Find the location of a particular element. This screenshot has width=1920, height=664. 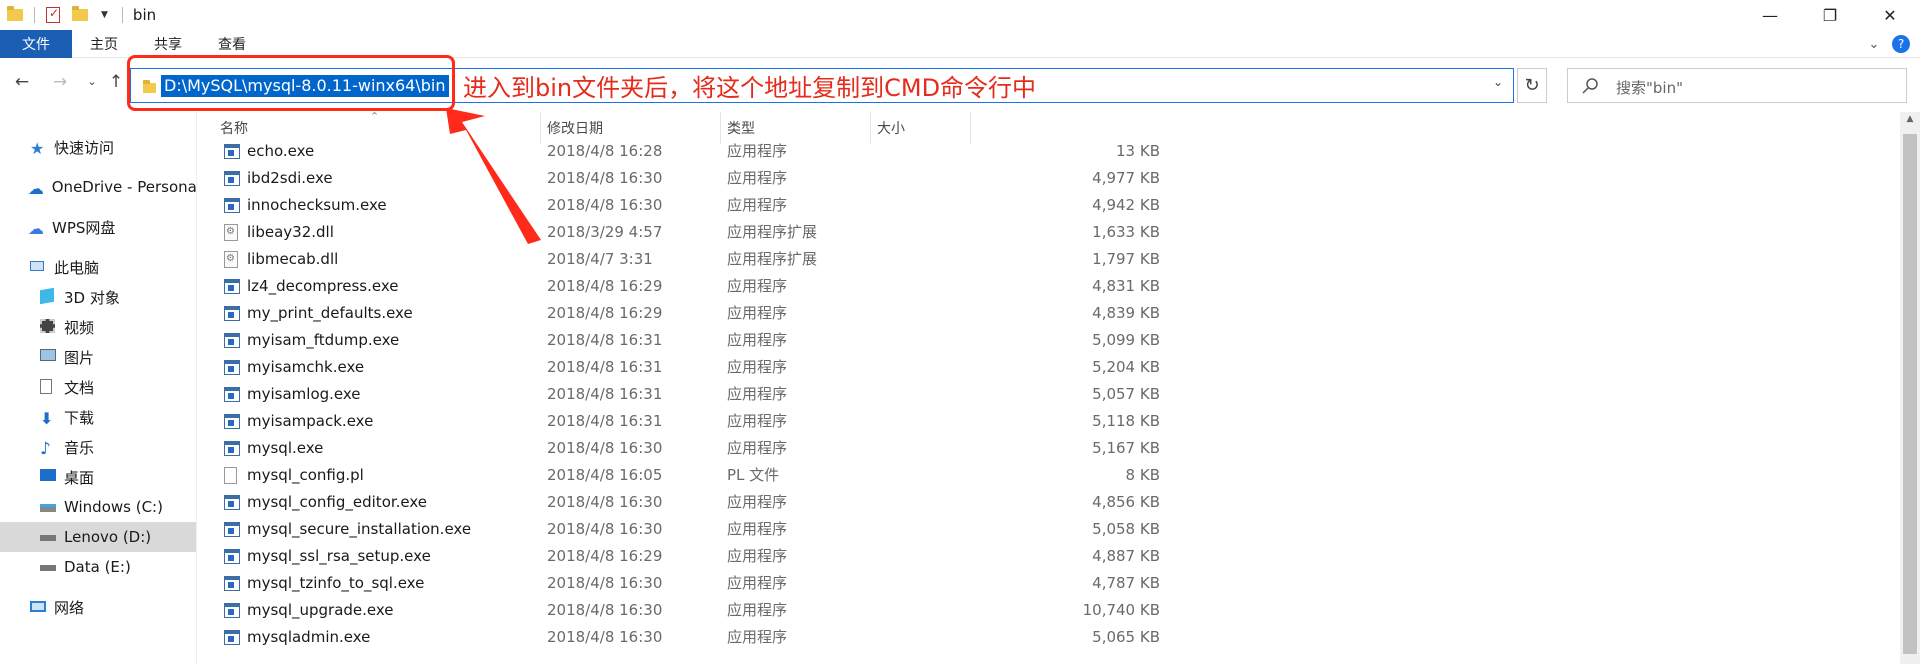

vertical-scrollbar: ▲ is located at coordinates (1910, 388).